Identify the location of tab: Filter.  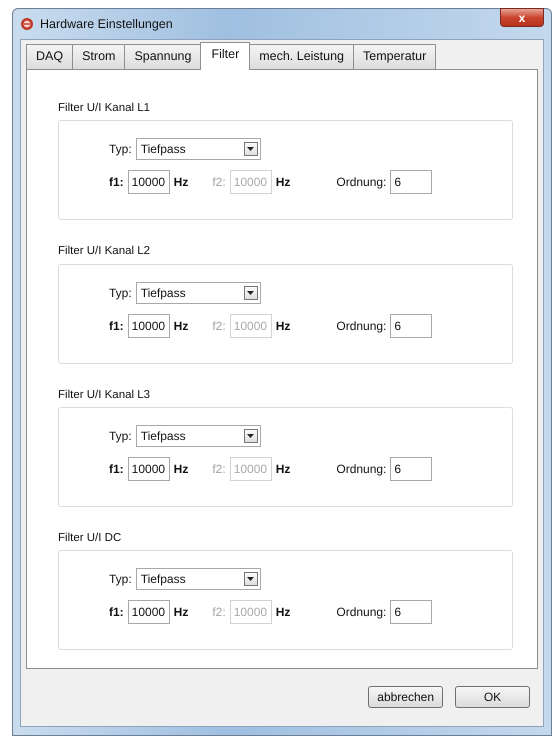
(225, 56).